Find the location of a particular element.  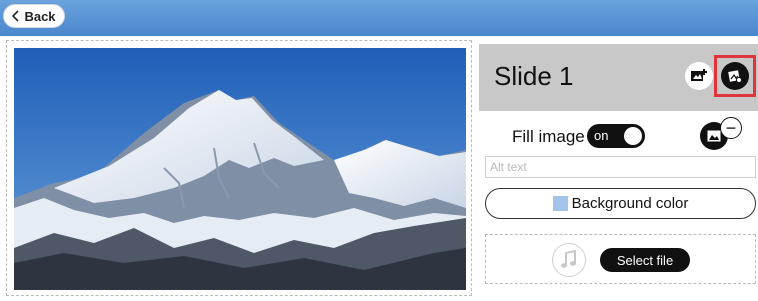

panel-header: Slide 1 is located at coordinates (618, 77).